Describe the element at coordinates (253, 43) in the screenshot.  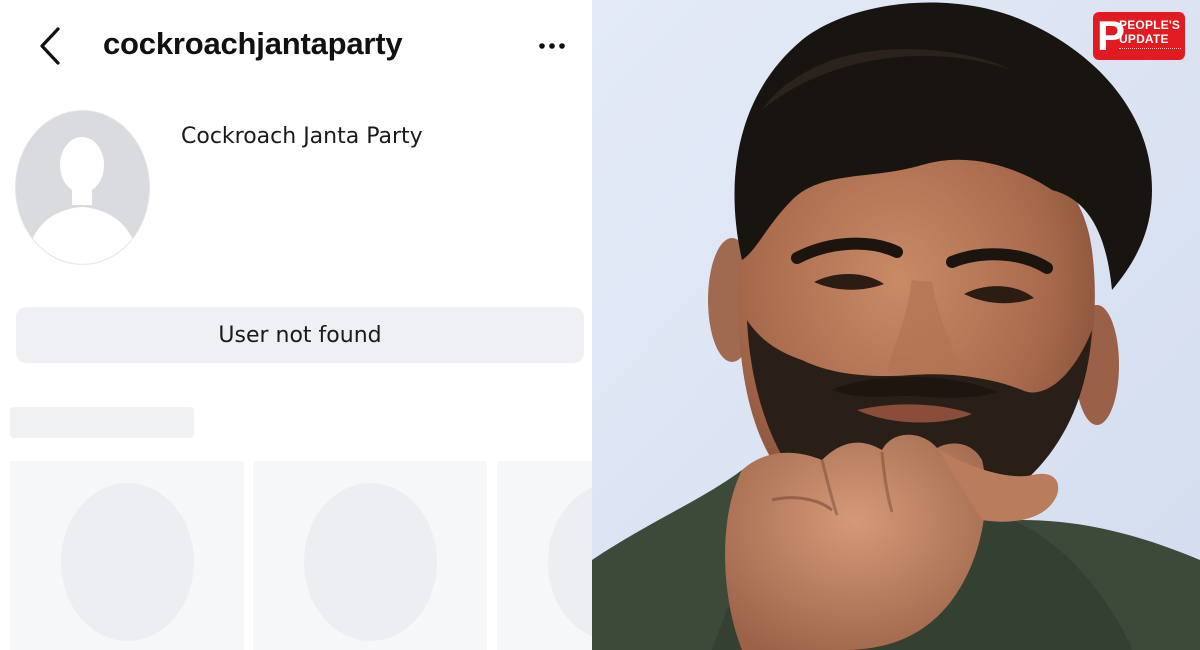
I see `profile-username: cockroachjantaparty` at that location.